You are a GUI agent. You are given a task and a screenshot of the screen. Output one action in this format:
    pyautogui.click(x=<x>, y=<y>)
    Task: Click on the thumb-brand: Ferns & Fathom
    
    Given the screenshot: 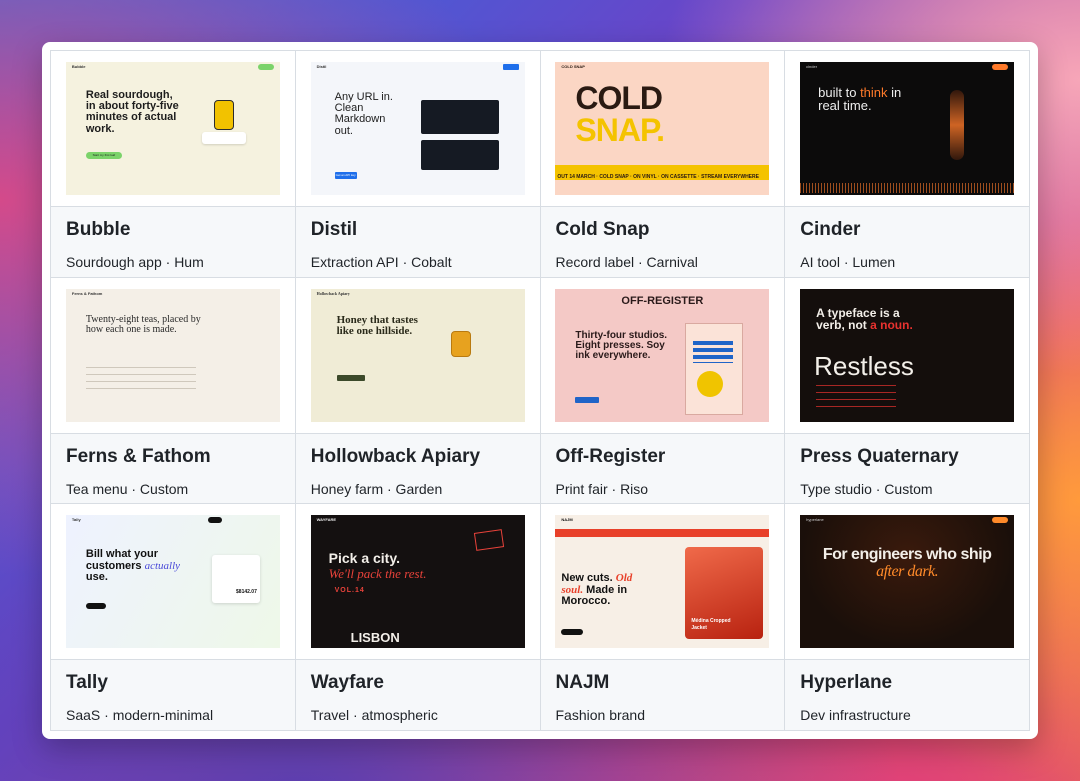 What is the action you would take?
    pyautogui.click(x=87, y=293)
    